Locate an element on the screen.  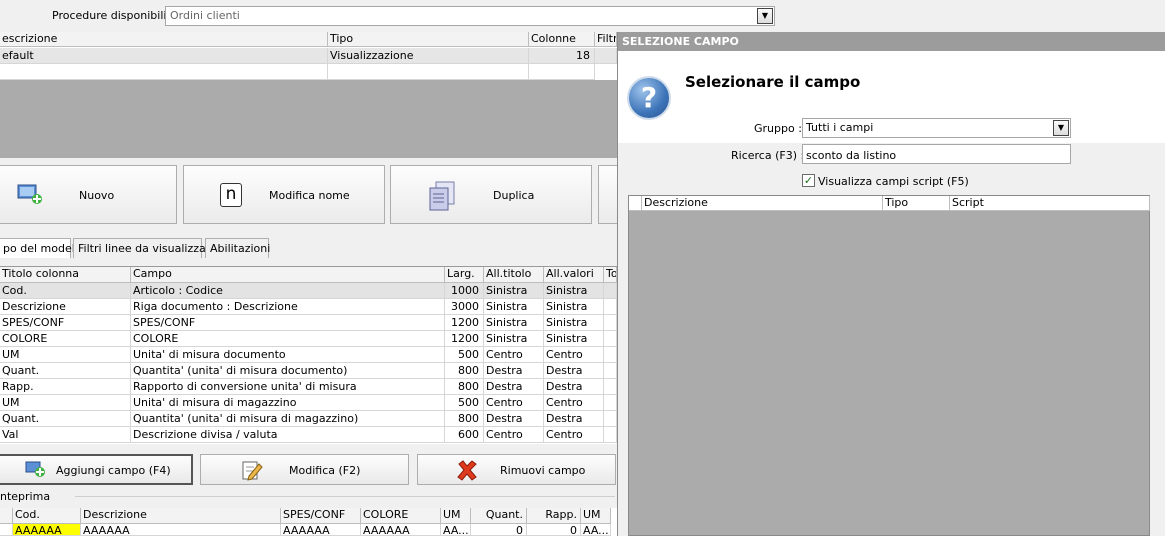
aggiungi-campo-button: Aggiungi campo (F4) is located at coordinates (96, 469).